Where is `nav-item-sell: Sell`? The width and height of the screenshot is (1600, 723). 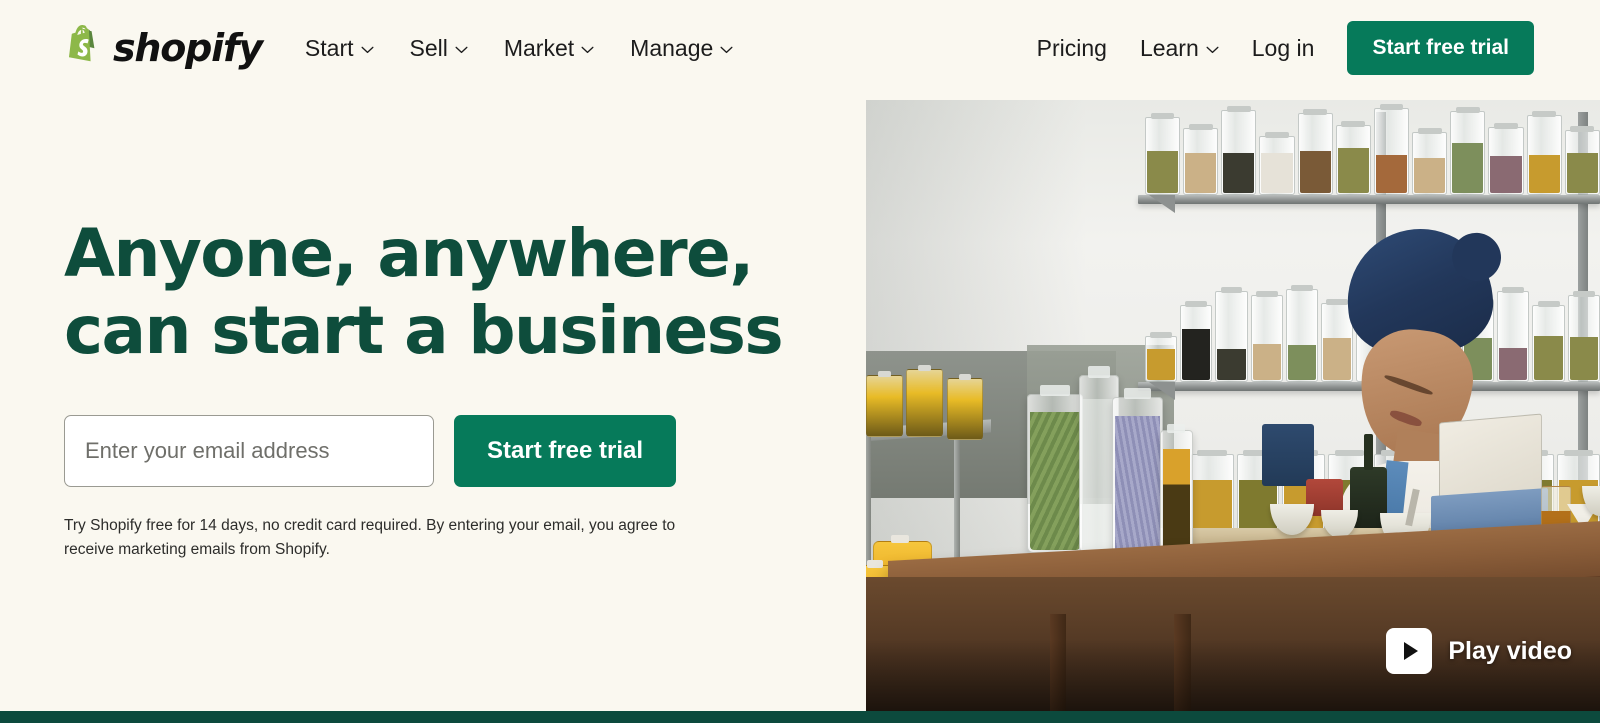 nav-item-sell: Sell is located at coordinates (439, 48).